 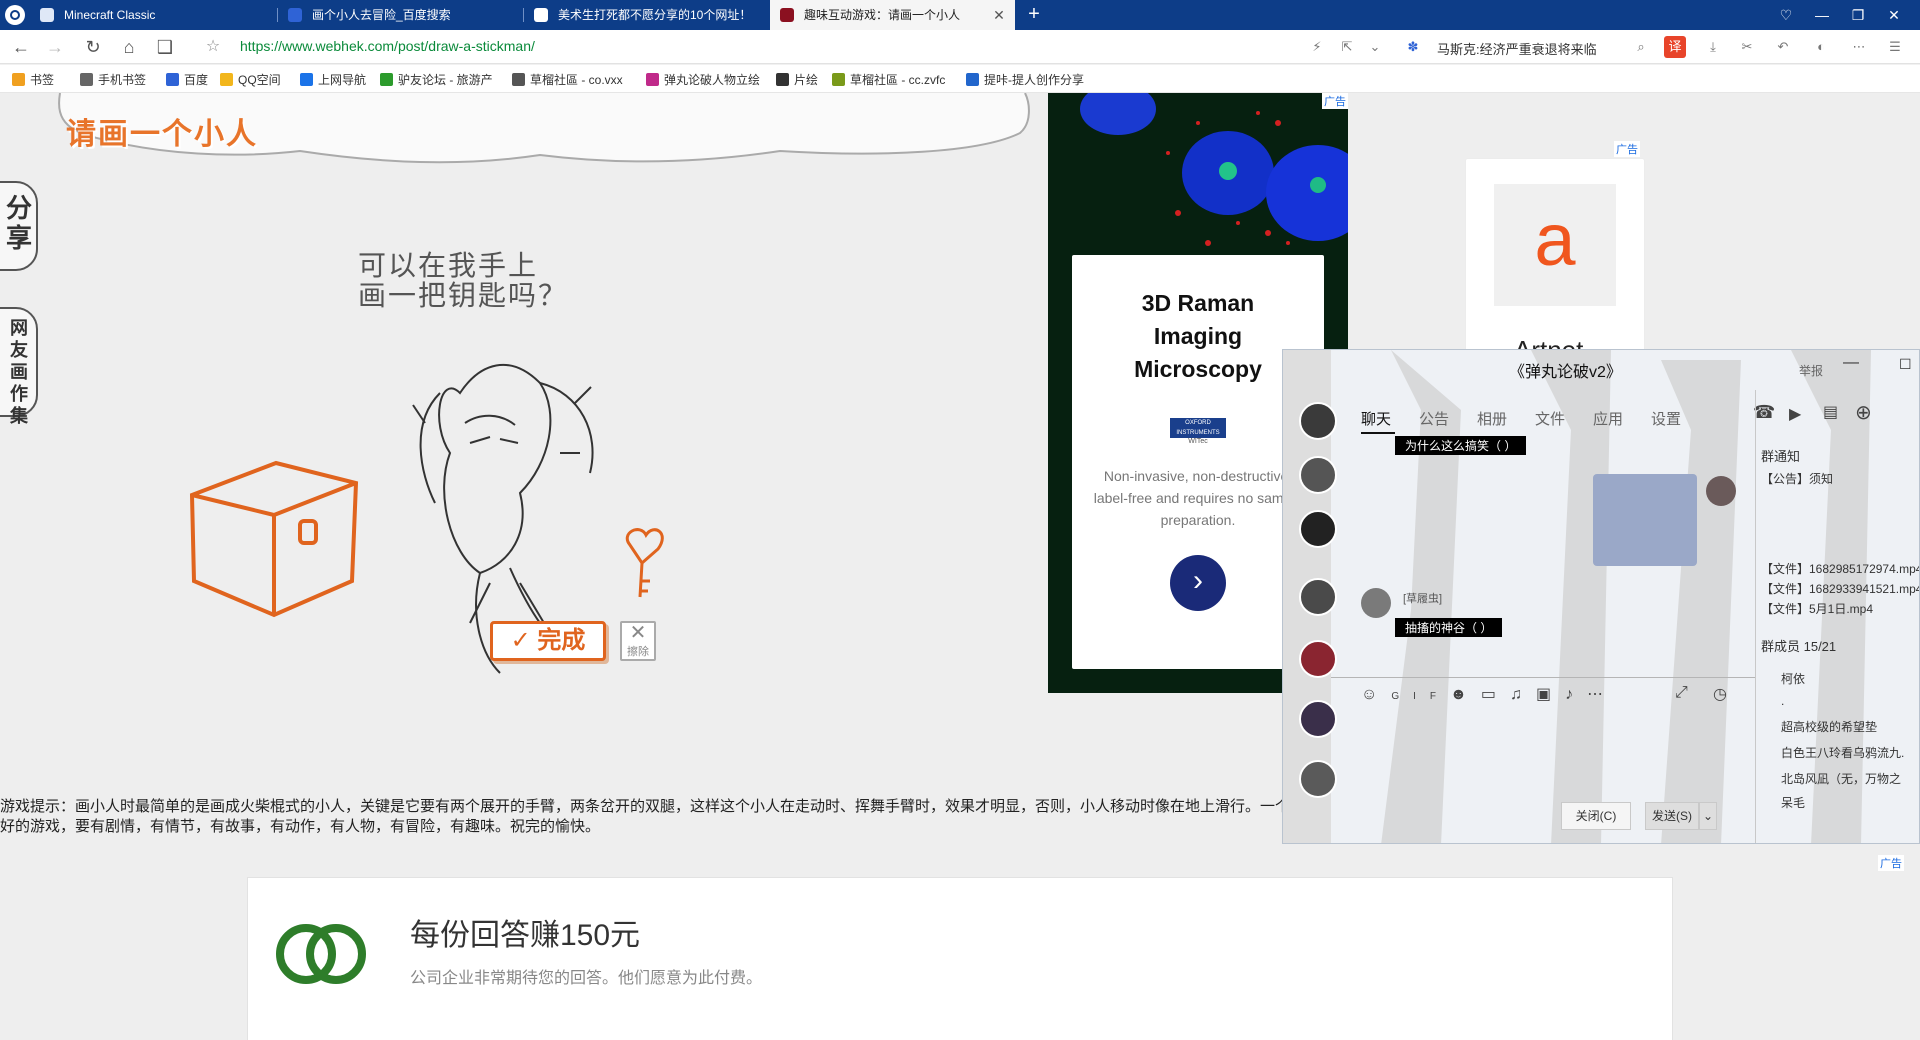 What do you see at coordinates (1666, 418) in the screenshot?
I see `chat-tab-settings: 设置` at bounding box center [1666, 418].